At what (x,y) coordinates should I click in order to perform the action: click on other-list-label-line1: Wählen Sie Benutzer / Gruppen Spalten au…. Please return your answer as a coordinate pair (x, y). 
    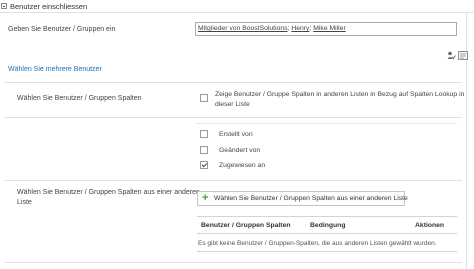
    Looking at the image, I should click on (108, 192).